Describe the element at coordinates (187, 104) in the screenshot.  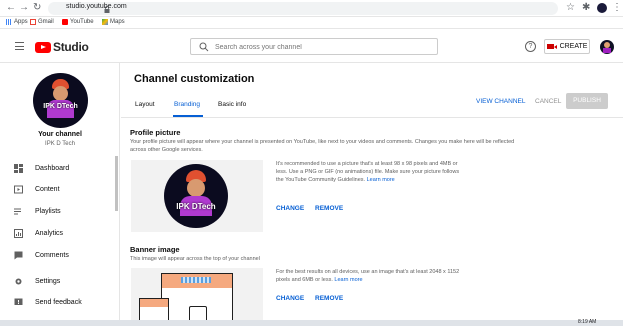
I see `tab-branding: Branding` at that location.